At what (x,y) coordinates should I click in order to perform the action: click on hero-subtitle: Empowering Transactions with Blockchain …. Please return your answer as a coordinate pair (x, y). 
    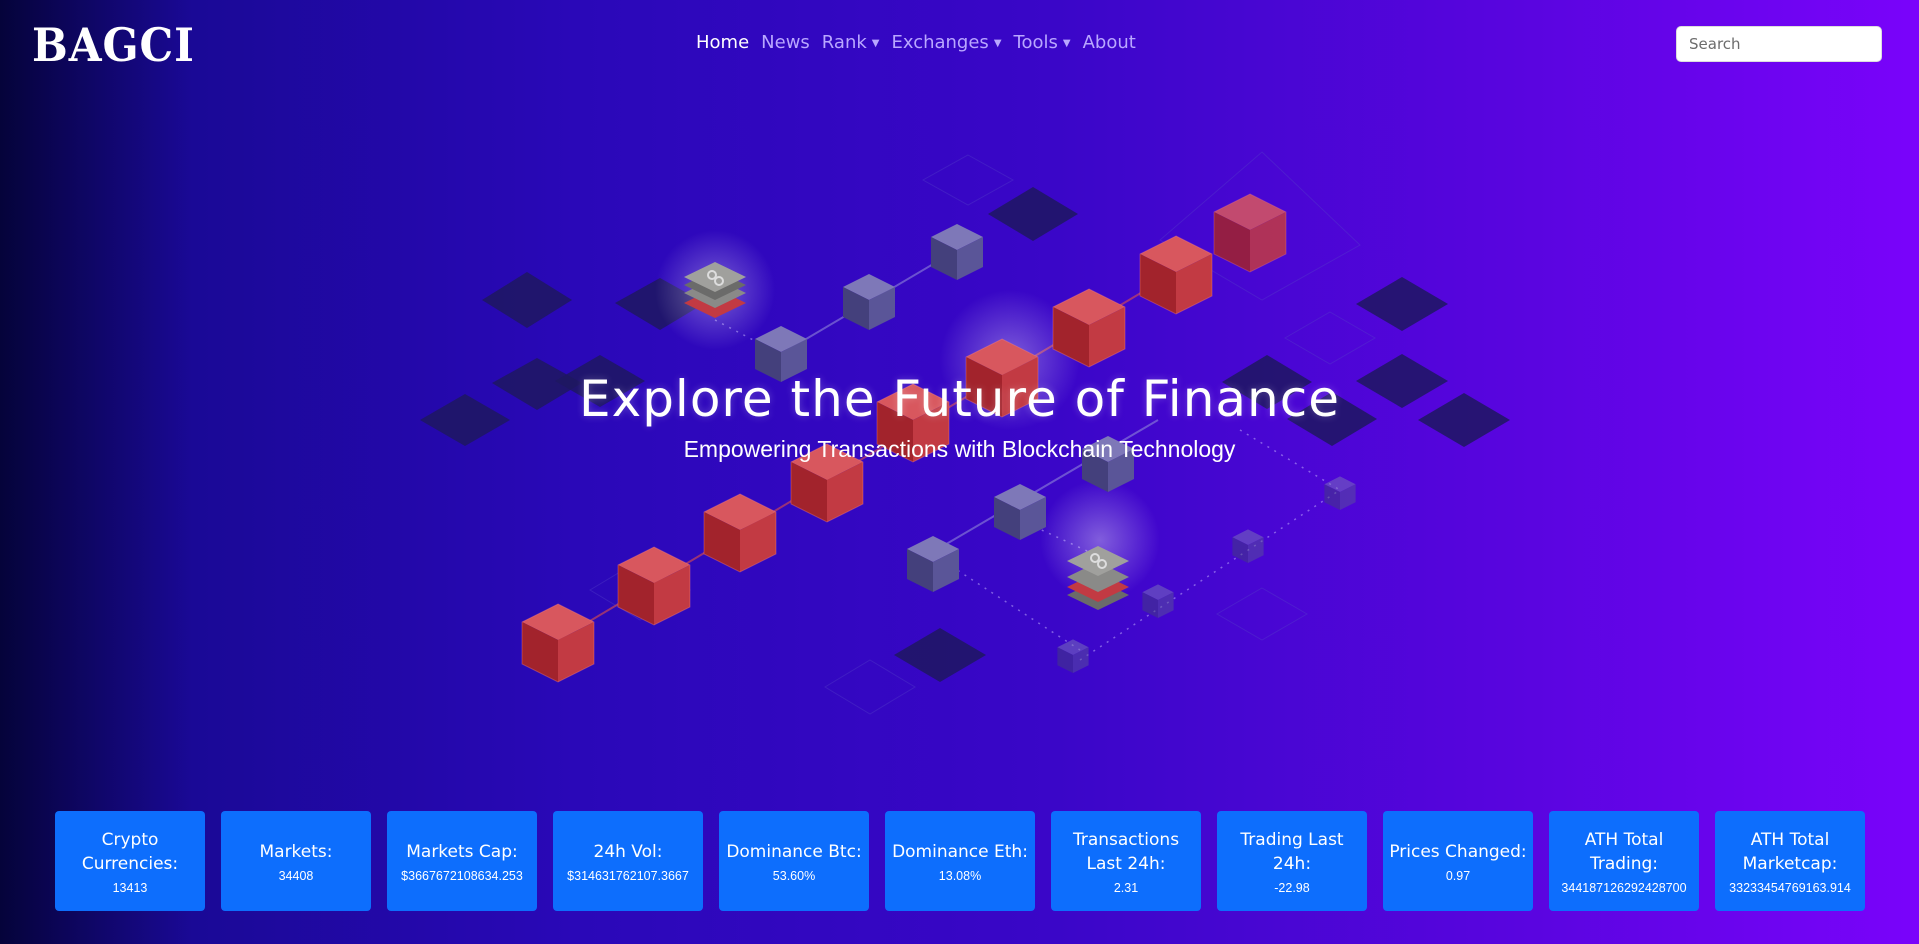
    Looking at the image, I should click on (959, 449).